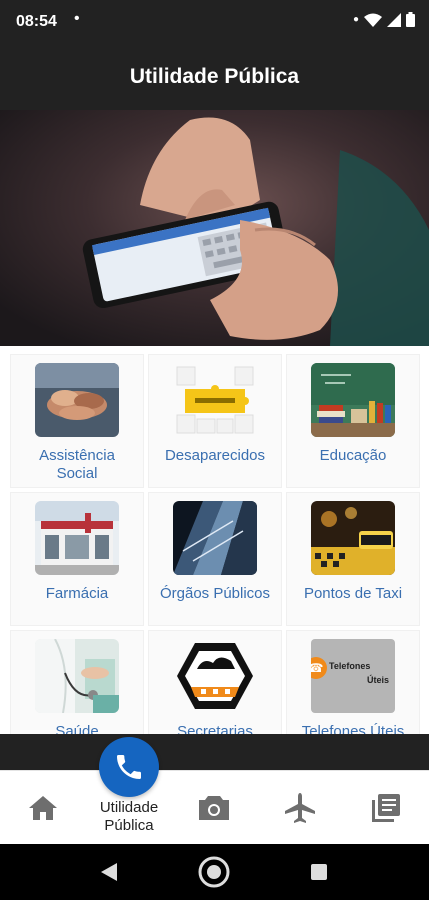  I want to click on library-icon, so click(386, 808).